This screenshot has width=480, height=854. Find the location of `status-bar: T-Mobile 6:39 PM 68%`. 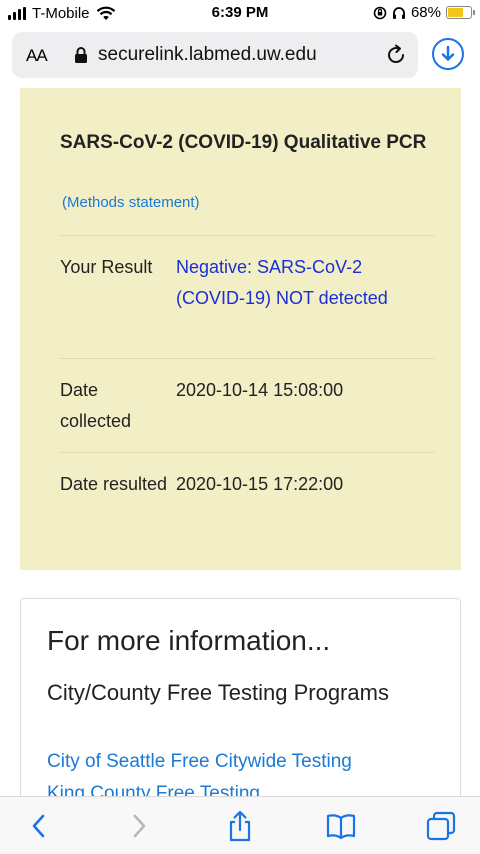

status-bar: T-Mobile 6:39 PM 68% is located at coordinates (240, 14).